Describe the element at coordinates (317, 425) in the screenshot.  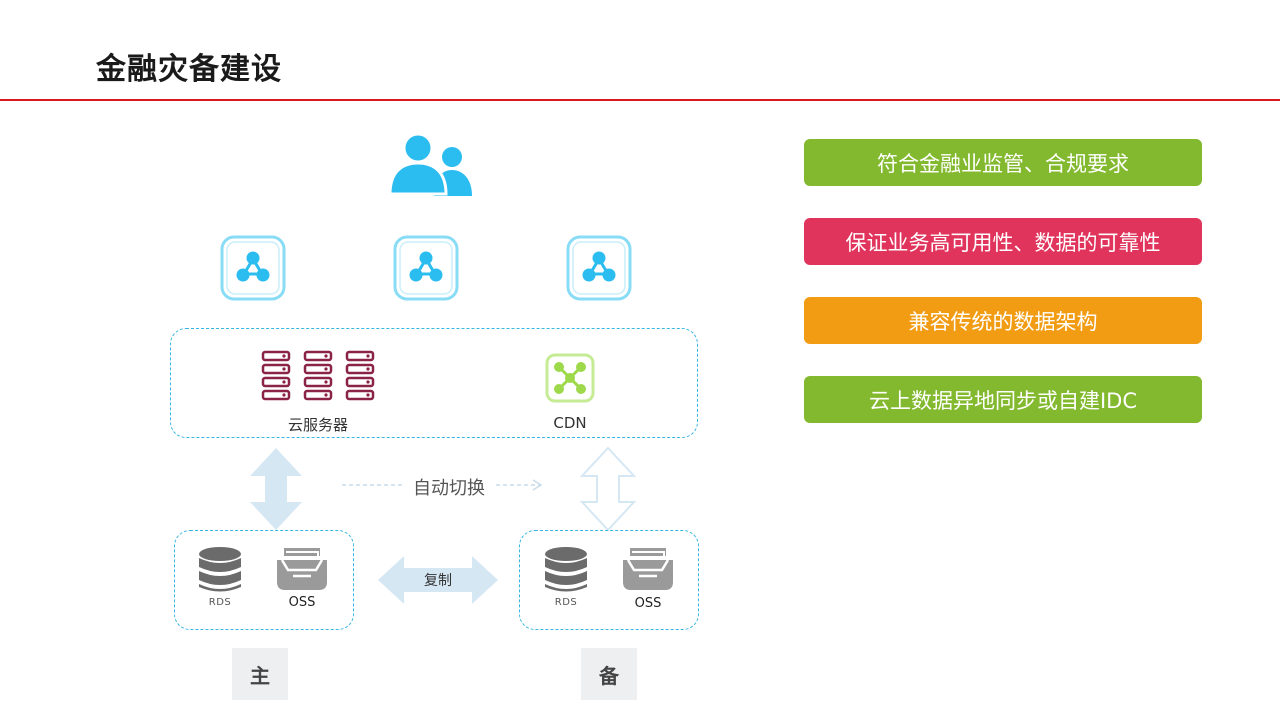
I see `cloud-server-label: 云服务器` at that location.